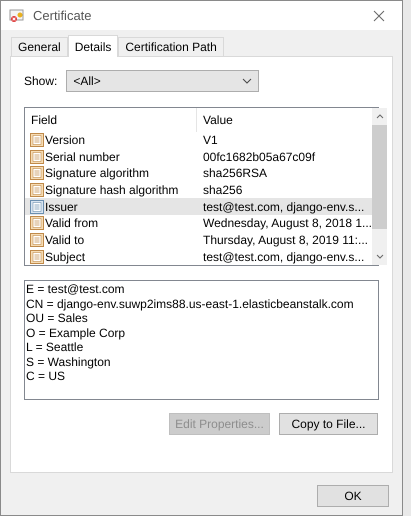  Describe the element at coordinates (82, 157) in the screenshot. I see `field-name: Serial number` at that location.